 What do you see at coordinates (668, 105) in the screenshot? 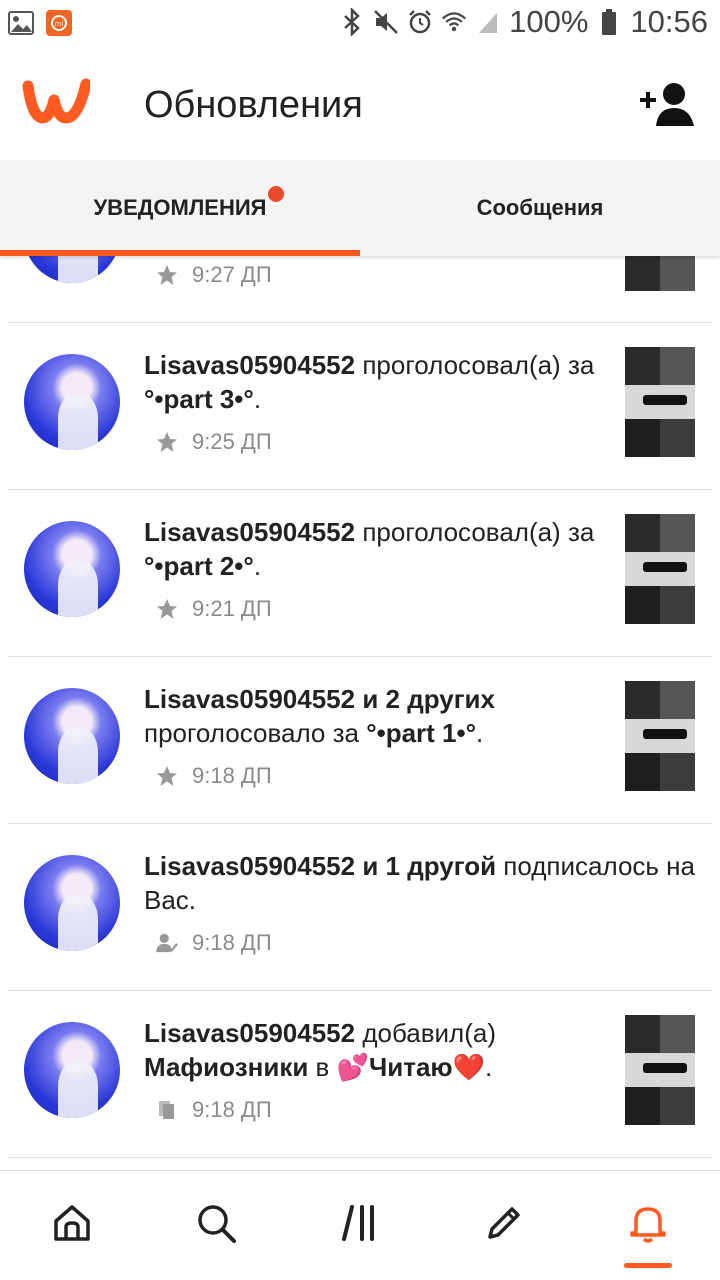
I see `add-user-icon` at bounding box center [668, 105].